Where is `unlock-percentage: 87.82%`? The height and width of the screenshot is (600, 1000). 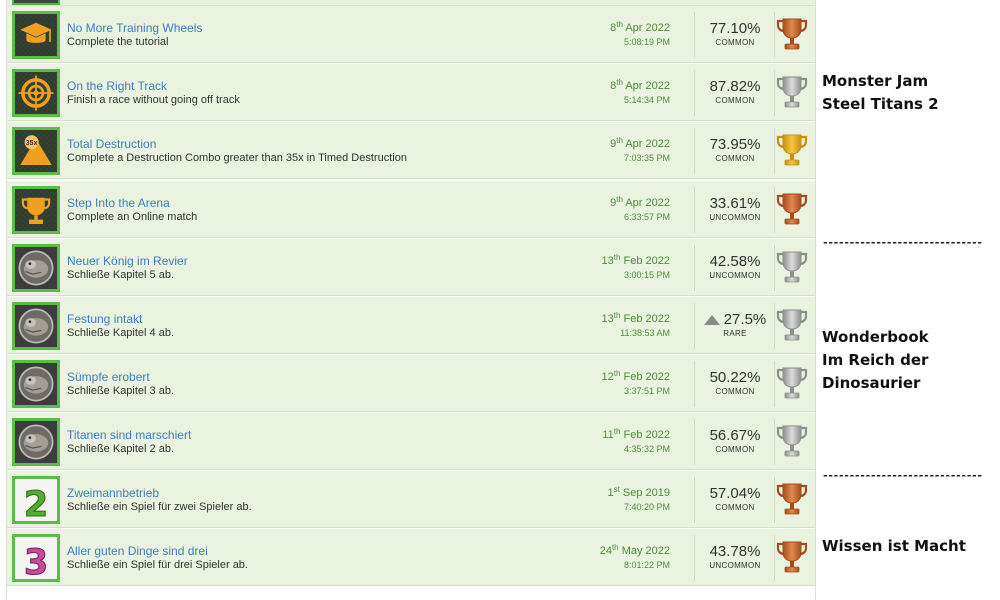
unlock-percentage: 87.82% is located at coordinates (735, 86).